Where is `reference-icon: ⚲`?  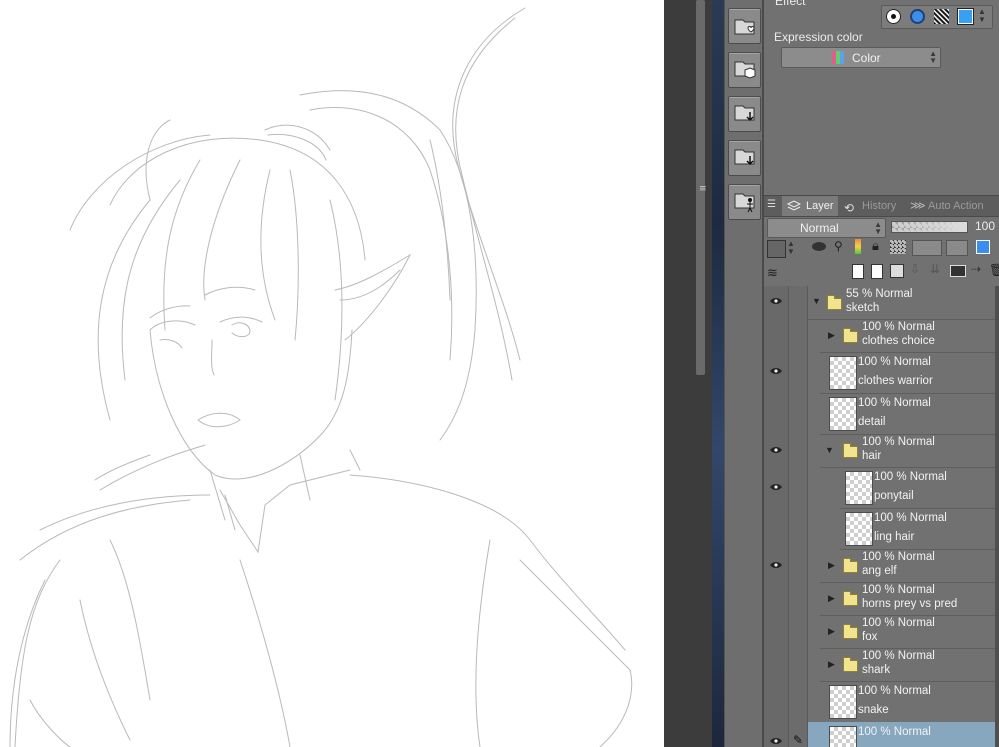 reference-icon: ⚲ is located at coordinates (838, 246).